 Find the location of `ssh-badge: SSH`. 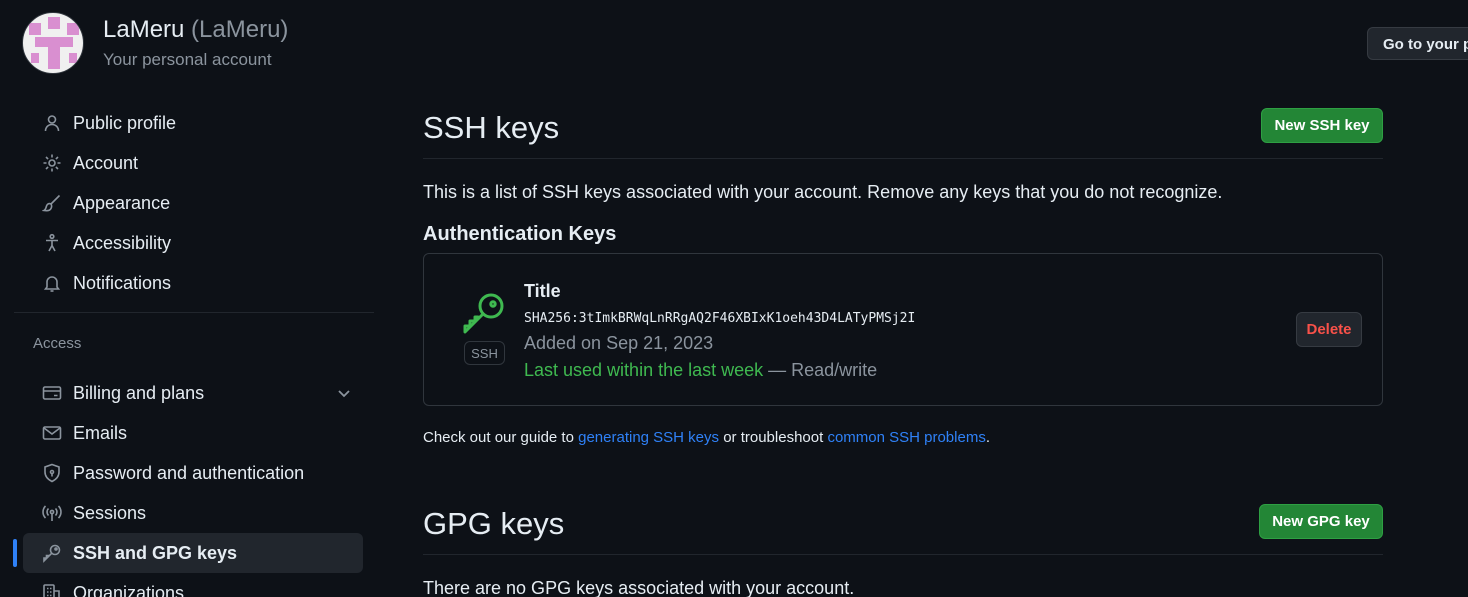

ssh-badge: SSH is located at coordinates (484, 353).